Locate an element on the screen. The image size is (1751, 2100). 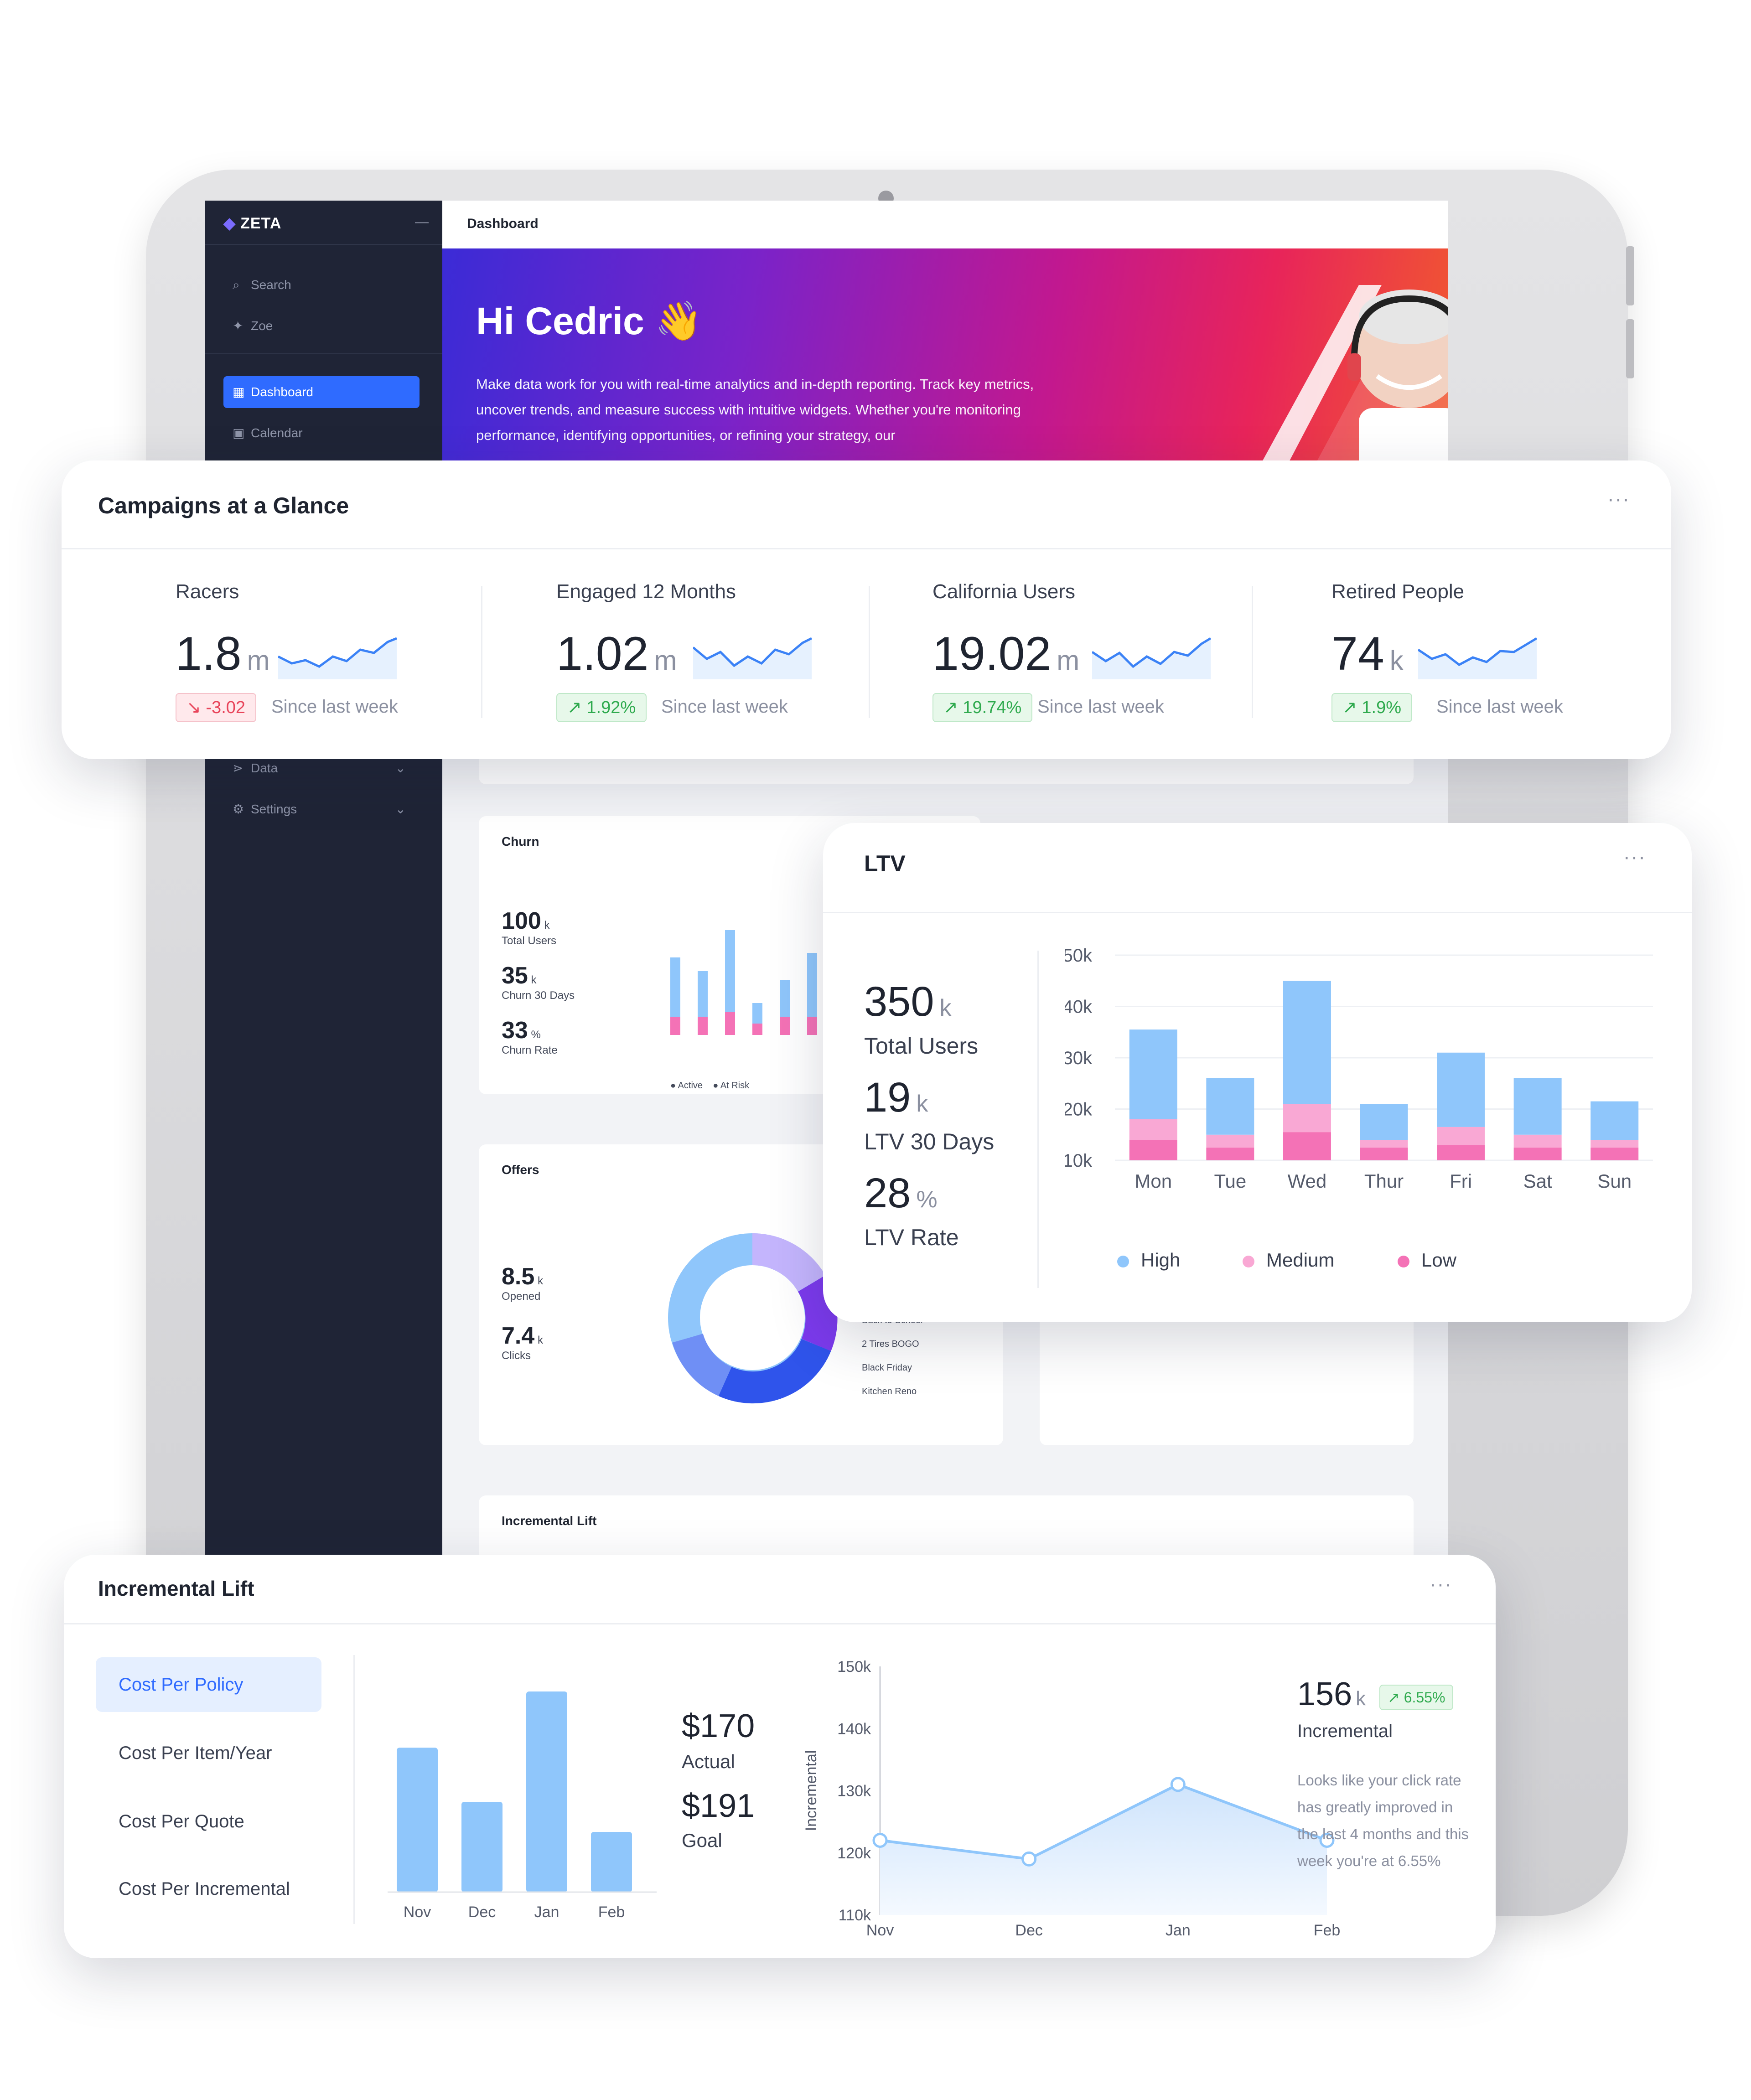
metric-label: Racers is located at coordinates (207, 591).